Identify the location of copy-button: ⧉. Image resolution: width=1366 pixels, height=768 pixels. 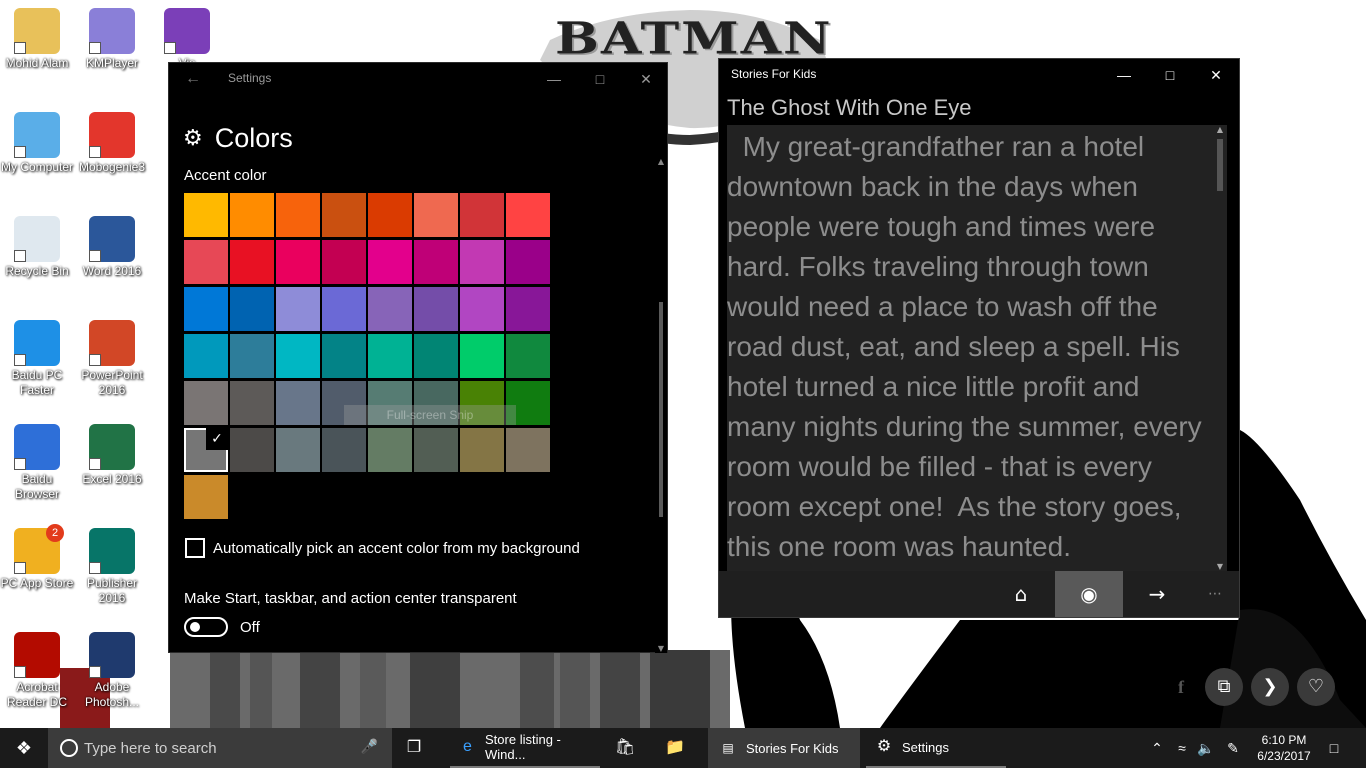
(1224, 687).